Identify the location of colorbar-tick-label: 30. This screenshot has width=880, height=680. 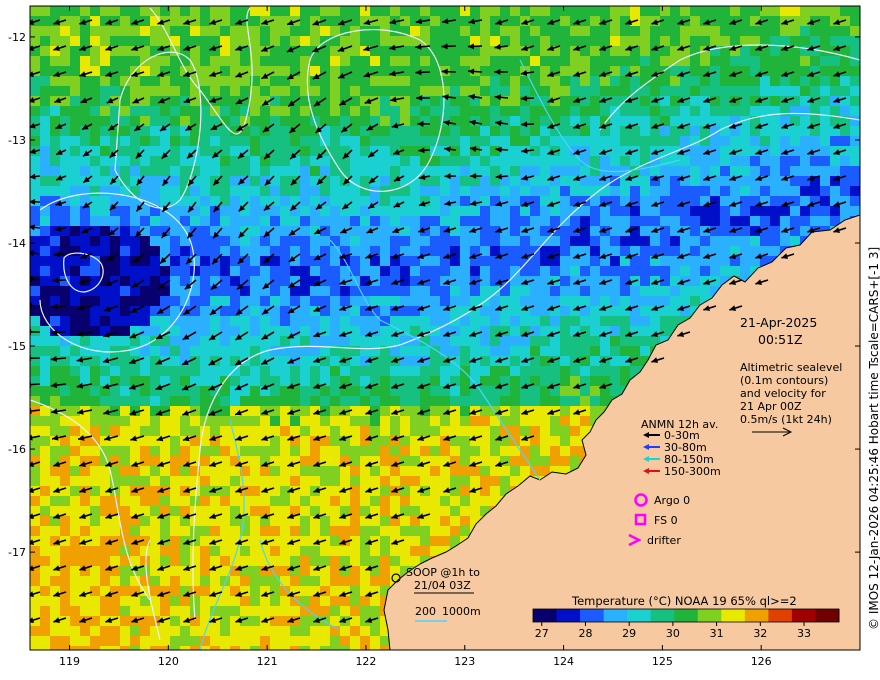
(673, 633).